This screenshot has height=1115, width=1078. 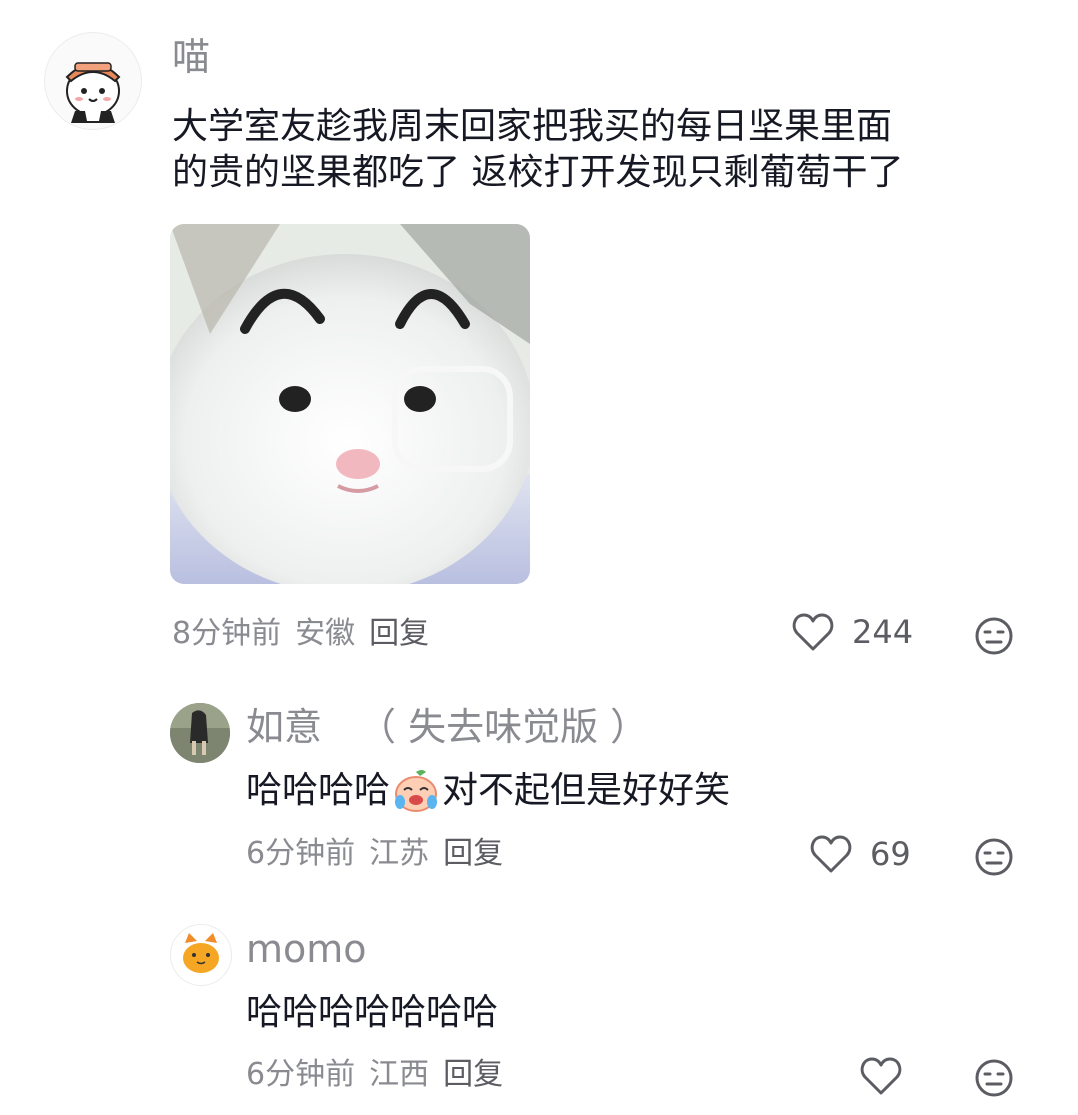 I want to click on person-photo-avatar-icon, so click(x=200, y=733).